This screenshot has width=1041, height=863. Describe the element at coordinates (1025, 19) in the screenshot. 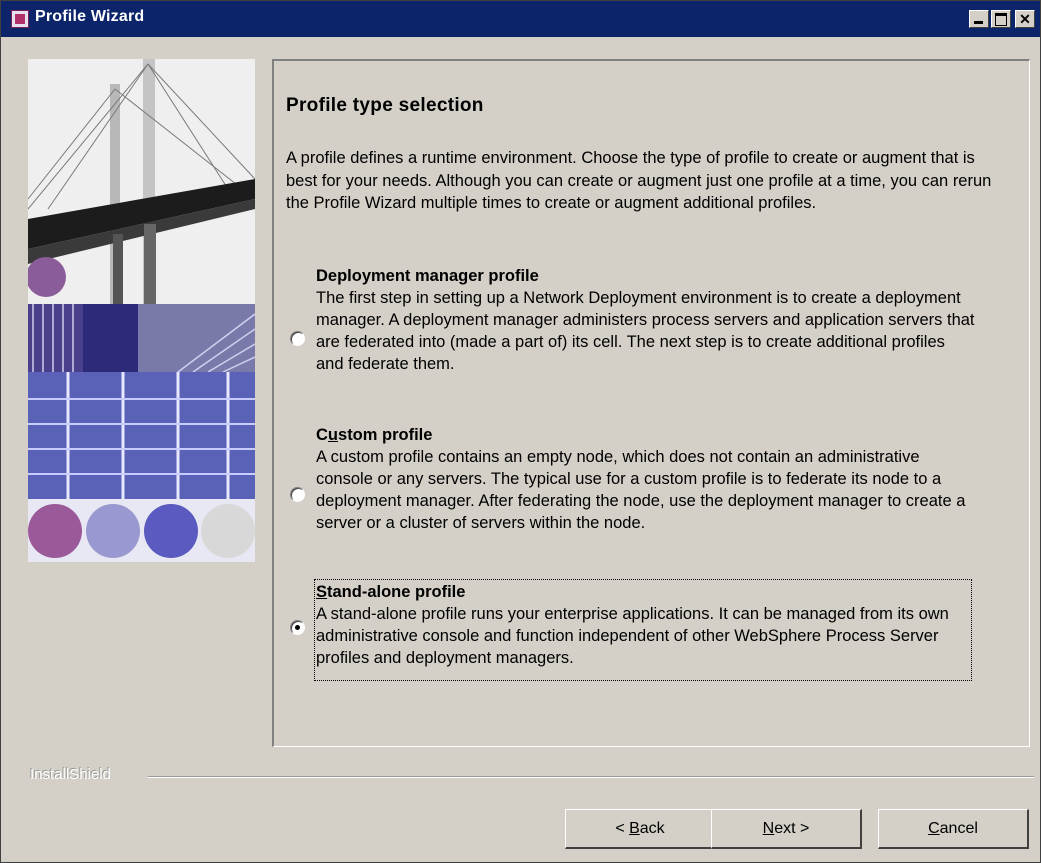

I see `close-button: ✕` at that location.